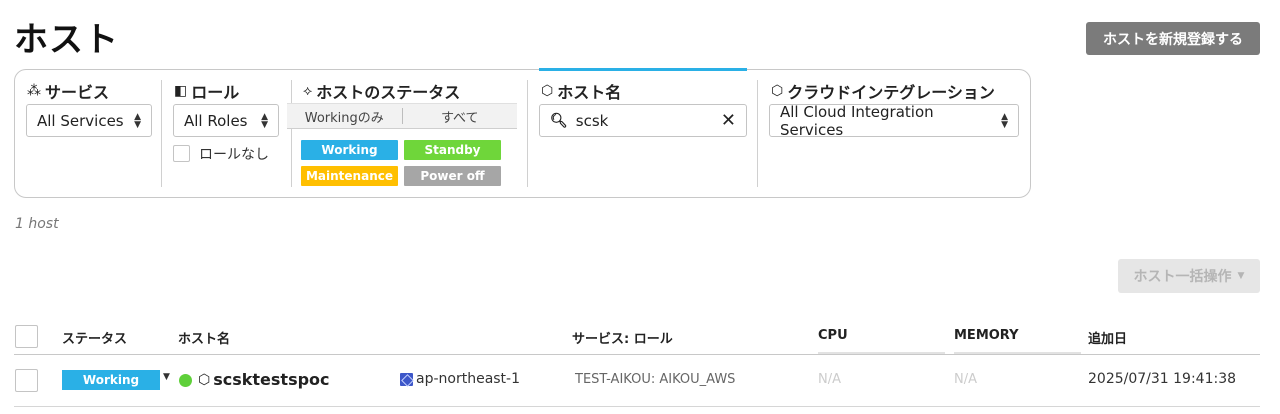  Describe the element at coordinates (89, 120) in the screenshot. I see `service-select: All Services ▲ ▼` at that location.